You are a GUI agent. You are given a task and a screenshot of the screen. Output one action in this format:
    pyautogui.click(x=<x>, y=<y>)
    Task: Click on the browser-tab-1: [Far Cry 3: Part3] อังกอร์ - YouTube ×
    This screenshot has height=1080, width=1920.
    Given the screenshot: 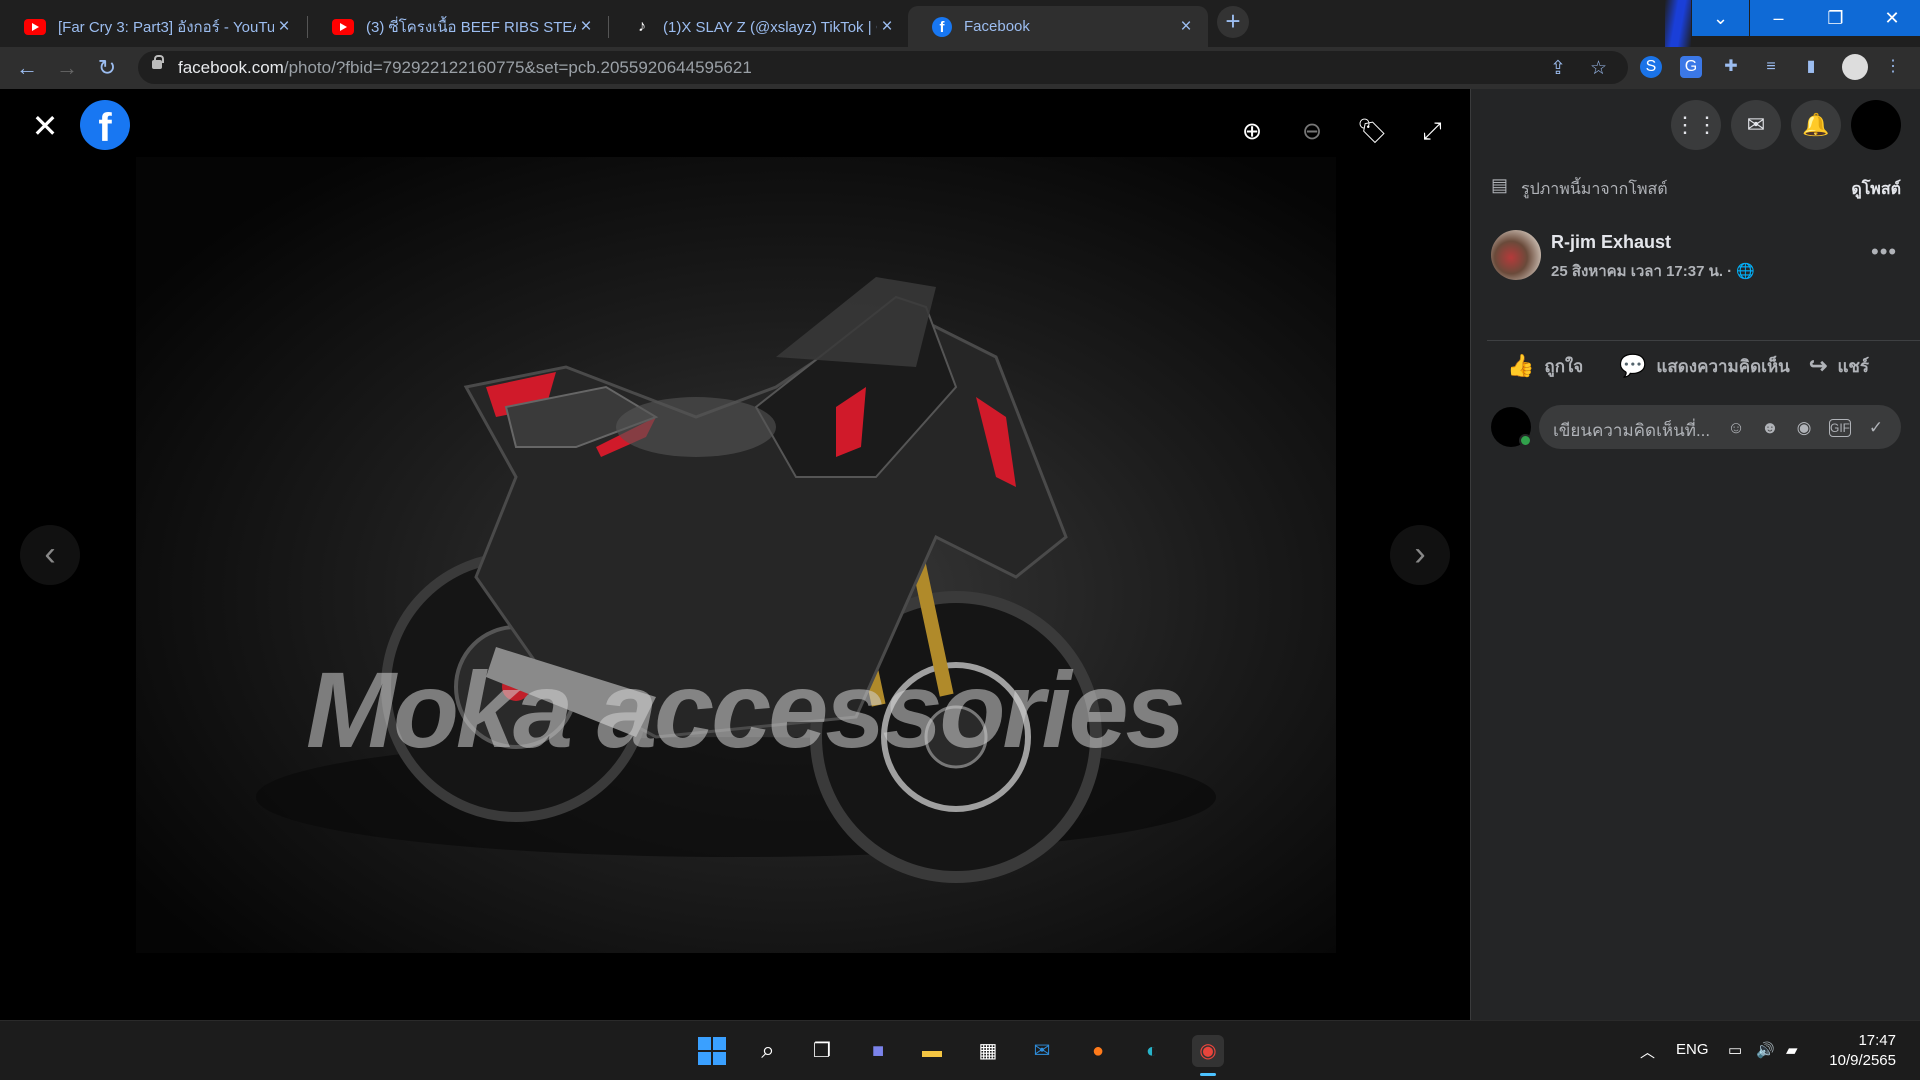 What is the action you would take?
    pyautogui.click(x=153, y=26)
    